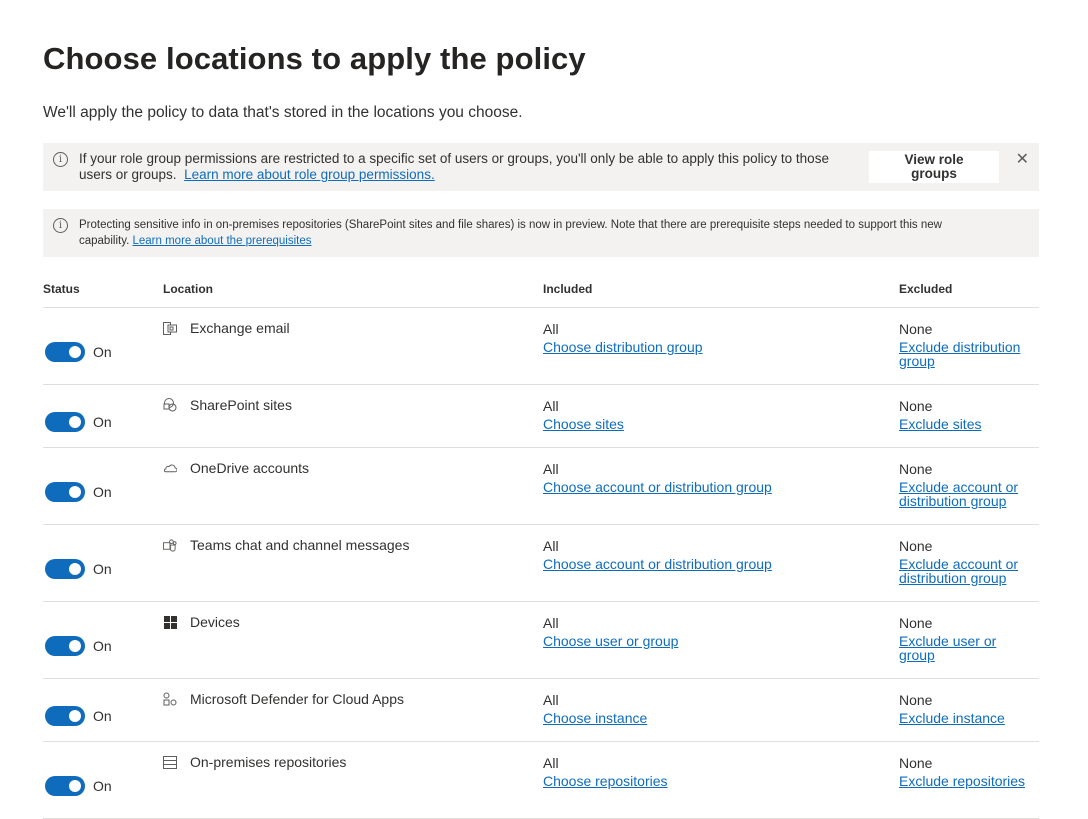 This screenshot has width=1088, height=819. What do you see at coordinates (721, 564) in the screenshot?
I see `include-link-teams-chat-and-channel-messages: Choose account or distribution group` at bounding box center [721, 564].